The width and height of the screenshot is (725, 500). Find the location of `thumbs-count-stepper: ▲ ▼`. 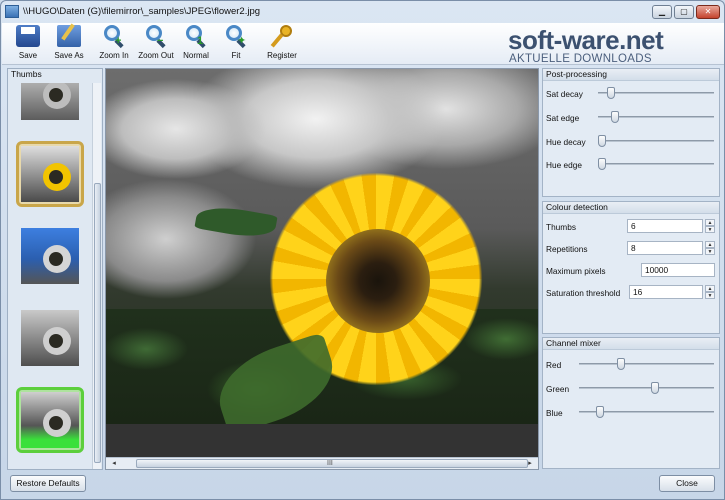

thumbs-count-stepper: ▲ ▼ is located at coordinates (710, 226).